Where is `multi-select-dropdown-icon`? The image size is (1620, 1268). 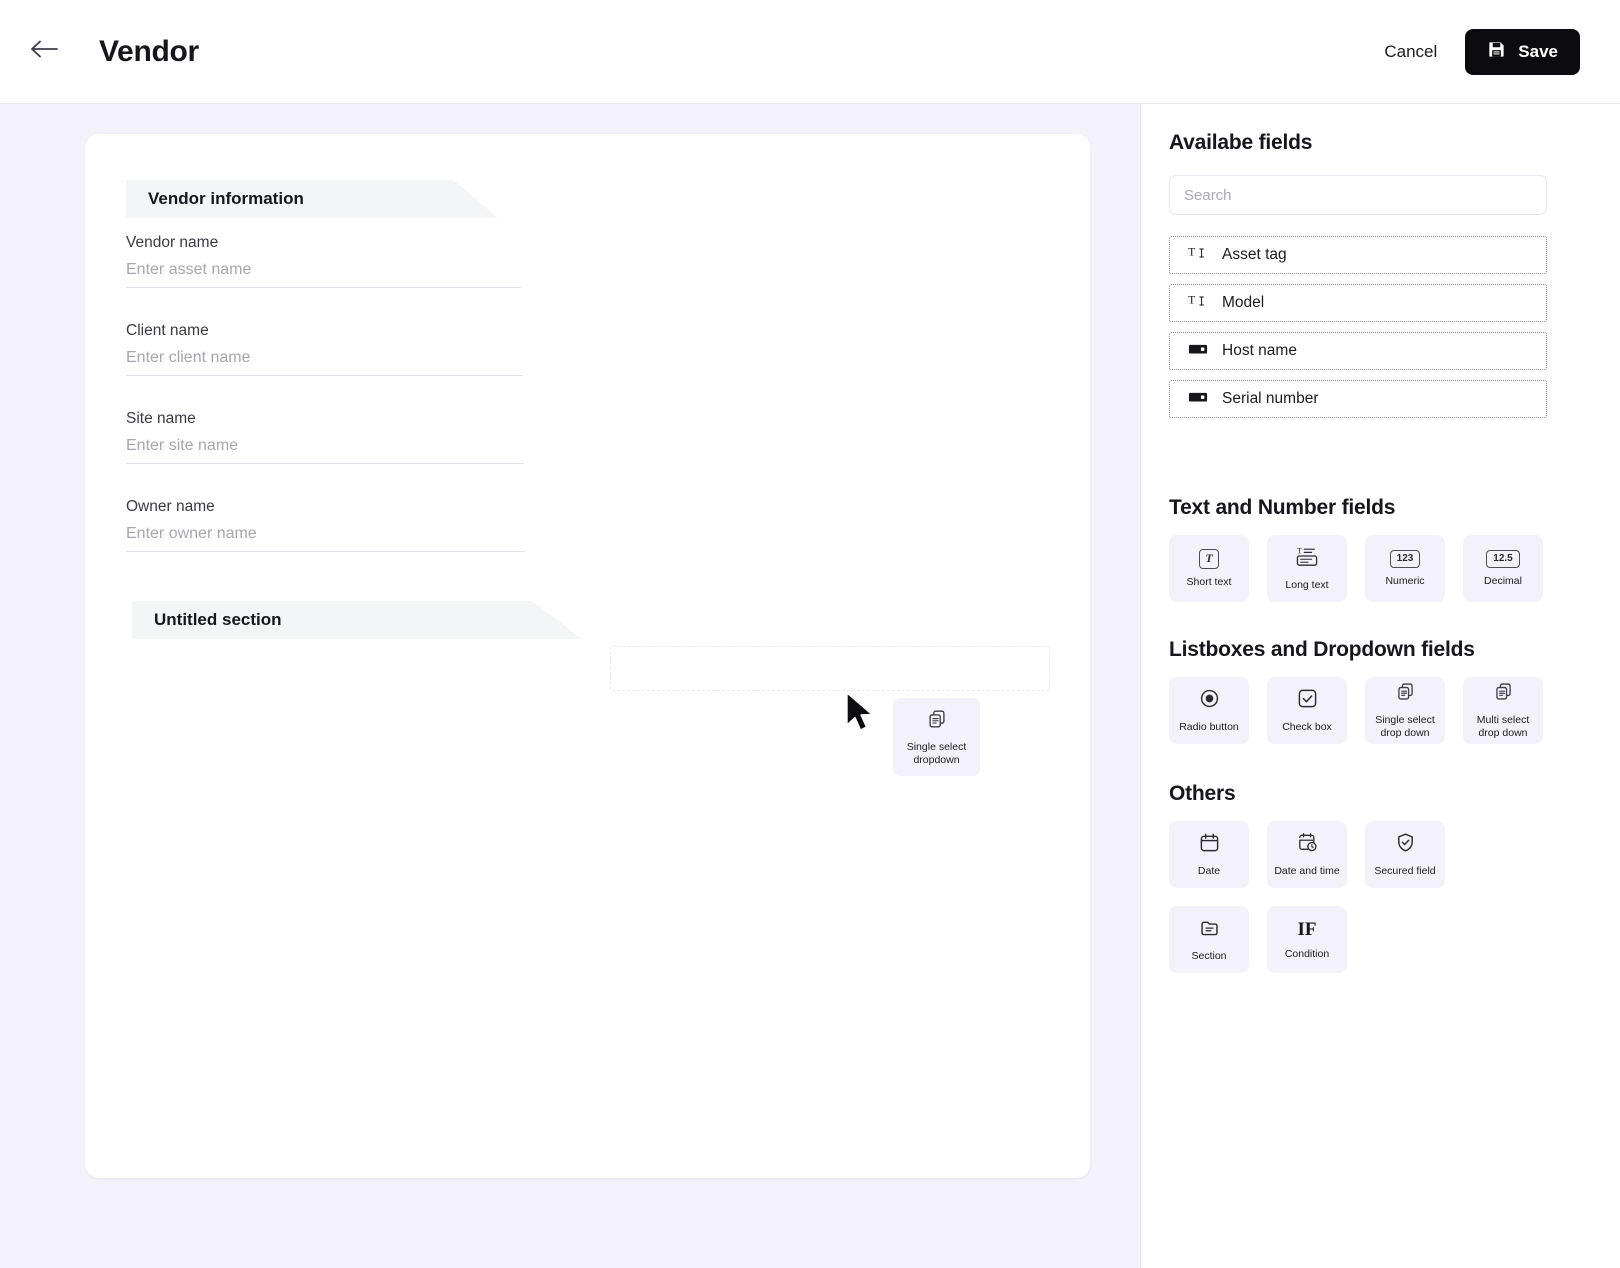
multi-select-dropdown-icon is located at coordinates (1503, 694).